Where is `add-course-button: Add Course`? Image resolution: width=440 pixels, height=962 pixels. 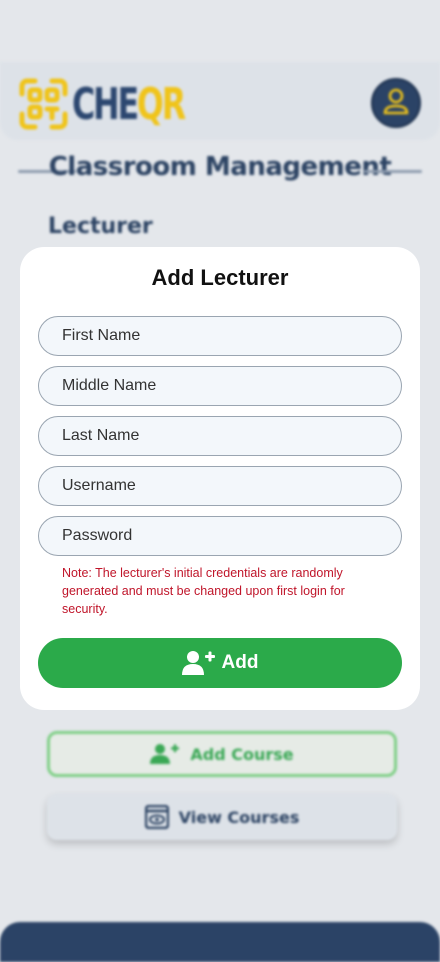 add-course-button: Add Course is located at coordinates (222, 754).